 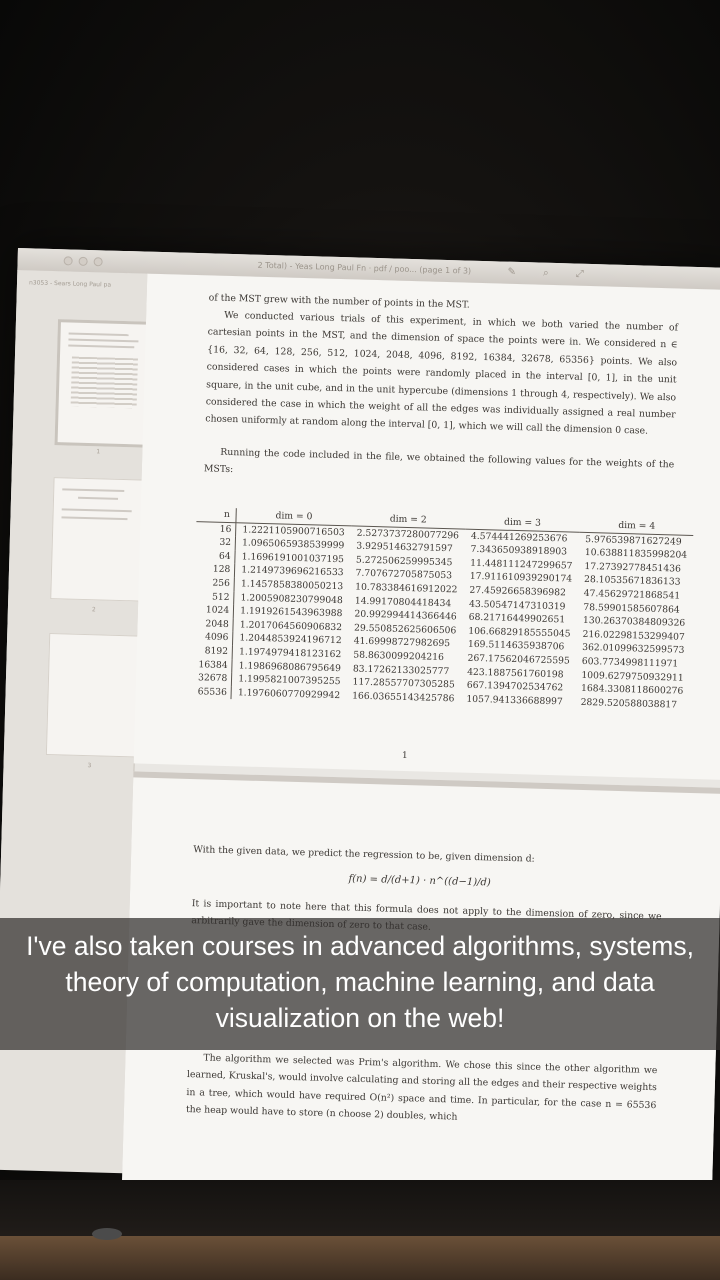 I want to click on sidebar-title: n3053 - Sears Long Paul pa, so click(x=70, y=284).